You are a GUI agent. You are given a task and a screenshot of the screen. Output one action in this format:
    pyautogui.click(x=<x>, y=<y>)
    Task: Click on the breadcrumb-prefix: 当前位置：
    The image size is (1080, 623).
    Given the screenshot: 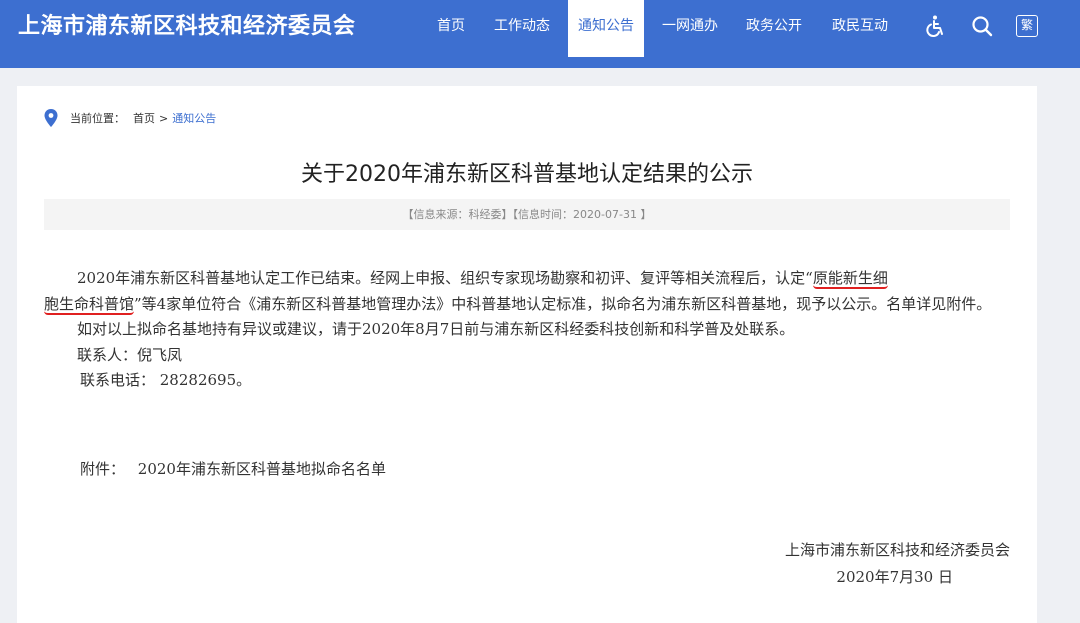 What is the action you would take?
    pyautogui.click(x=97, y=118)
    